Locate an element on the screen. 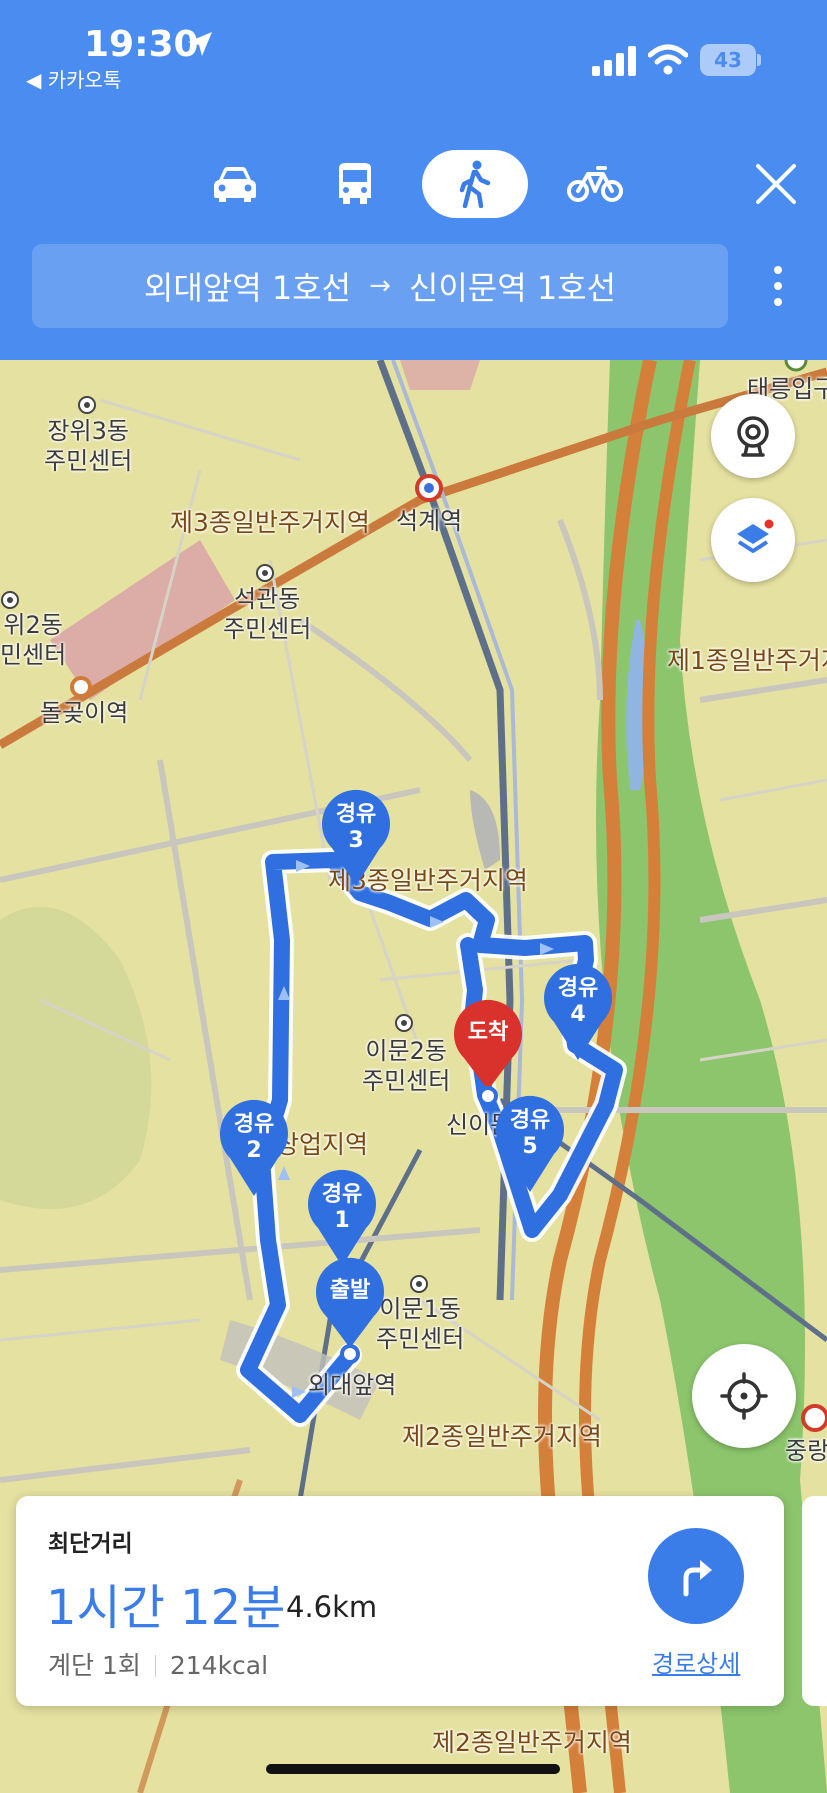 The image size is (827, 1793). route-destination: 신이문역 1호선 is located at coordinates (512, 288).